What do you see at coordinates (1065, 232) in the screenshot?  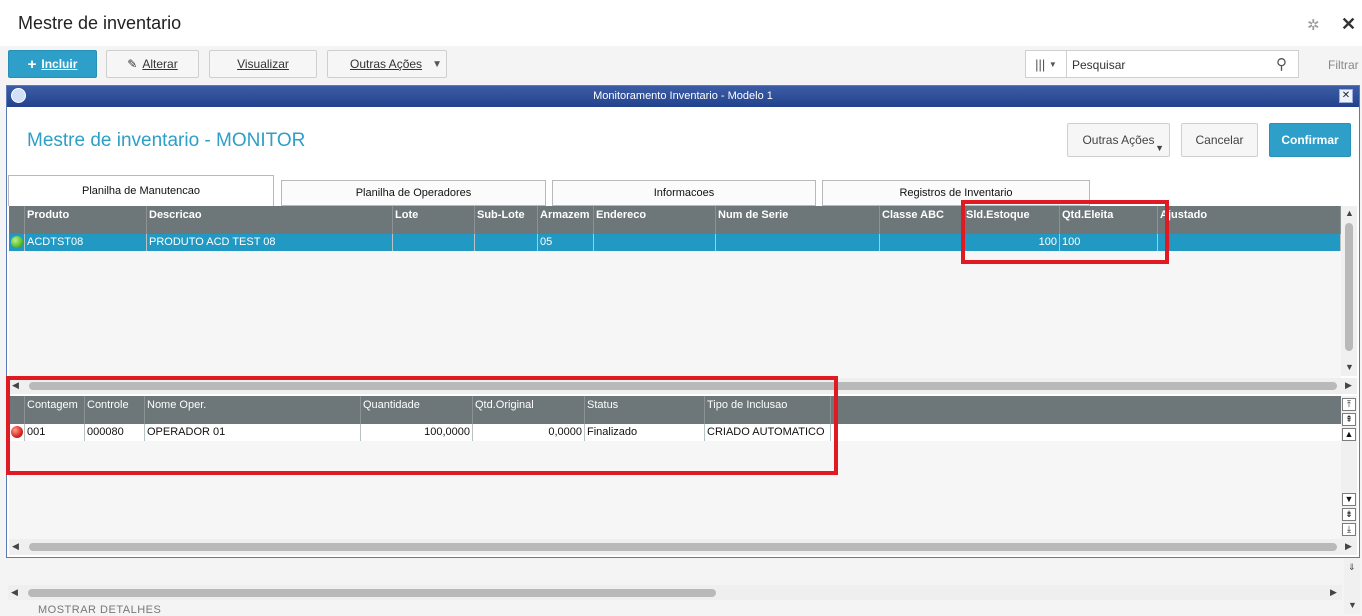 I see `highlight-box-quantities` at bounding box center [1065, 232].